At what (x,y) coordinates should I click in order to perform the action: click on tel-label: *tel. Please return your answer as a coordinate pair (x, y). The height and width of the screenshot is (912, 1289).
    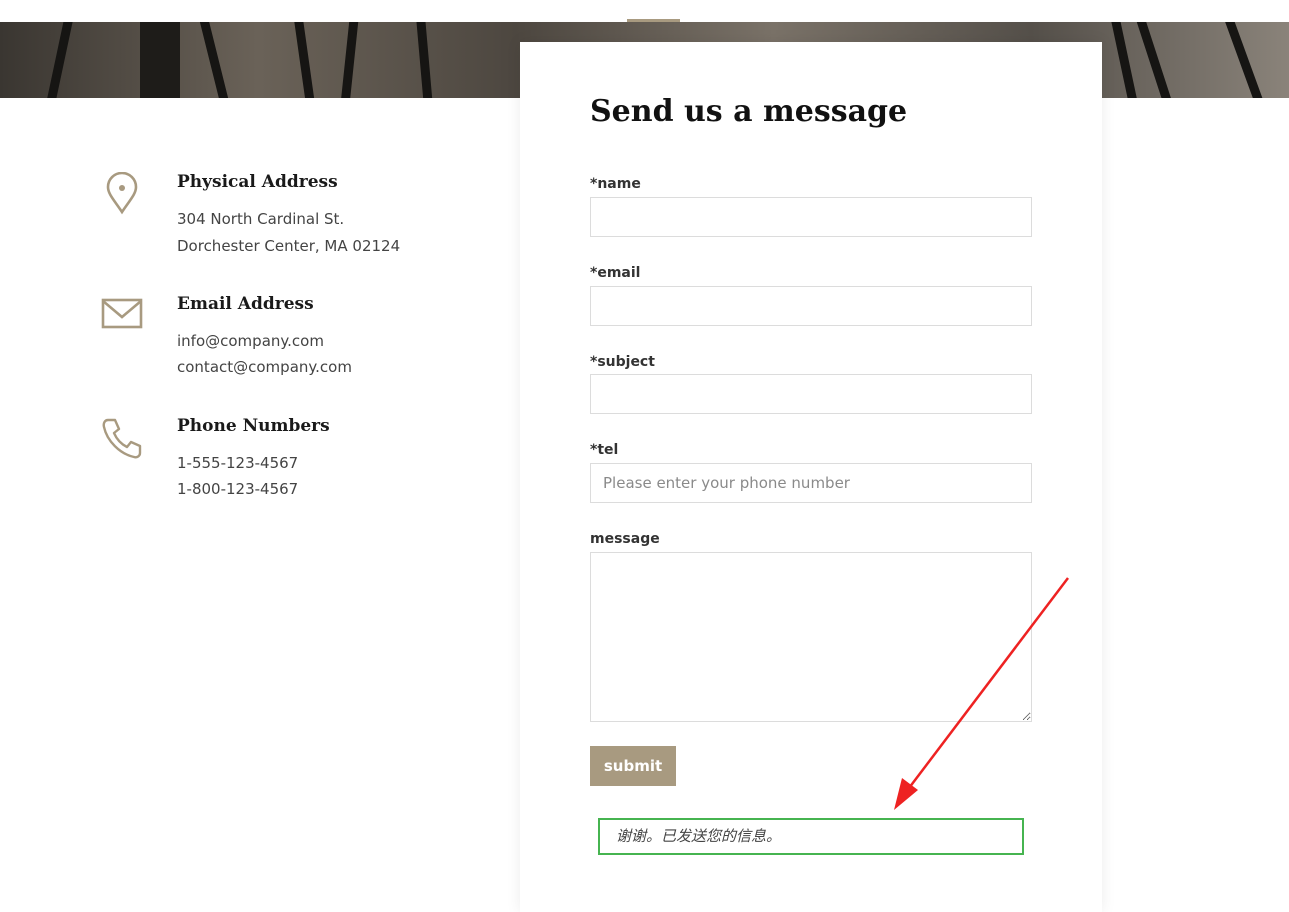
    Looking at the image, I should click on (604, 450).